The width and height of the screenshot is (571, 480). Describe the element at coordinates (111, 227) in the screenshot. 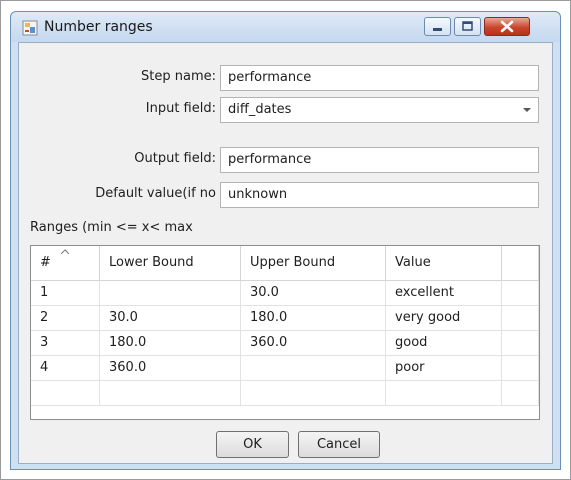

I see `ranges-label: Ranges (min <= x< max` at that location.